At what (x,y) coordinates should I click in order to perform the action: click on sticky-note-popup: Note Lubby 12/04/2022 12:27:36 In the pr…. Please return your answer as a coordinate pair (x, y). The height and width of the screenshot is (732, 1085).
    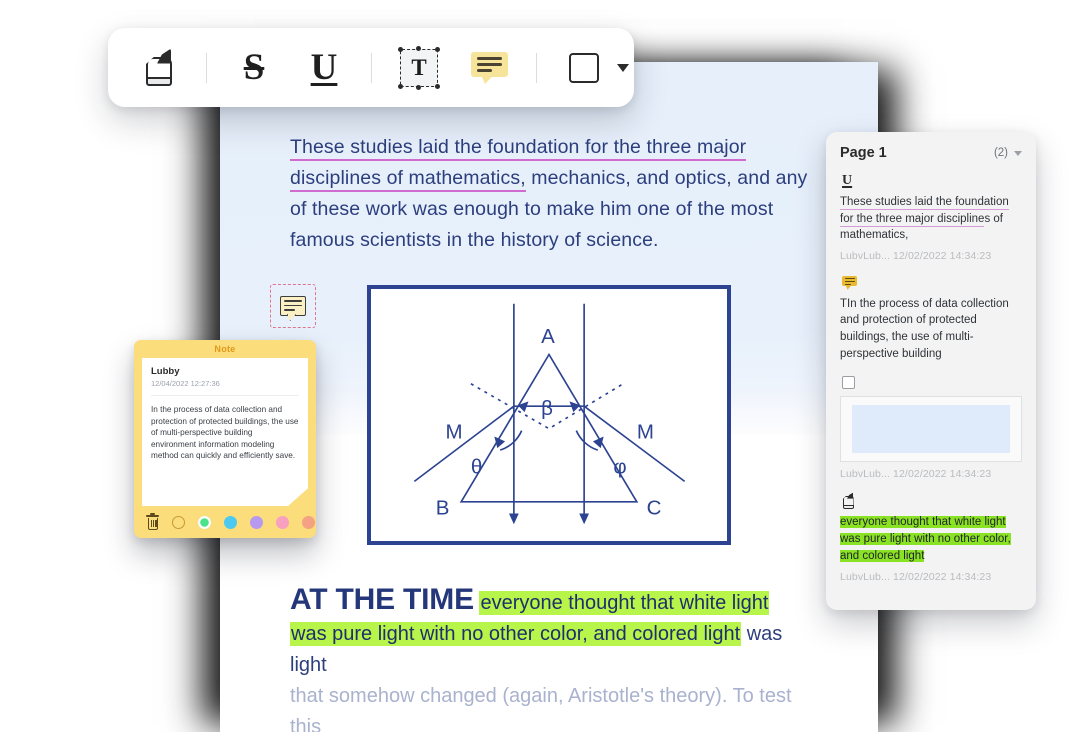
    Looking at the image, I should click on (225, 439).